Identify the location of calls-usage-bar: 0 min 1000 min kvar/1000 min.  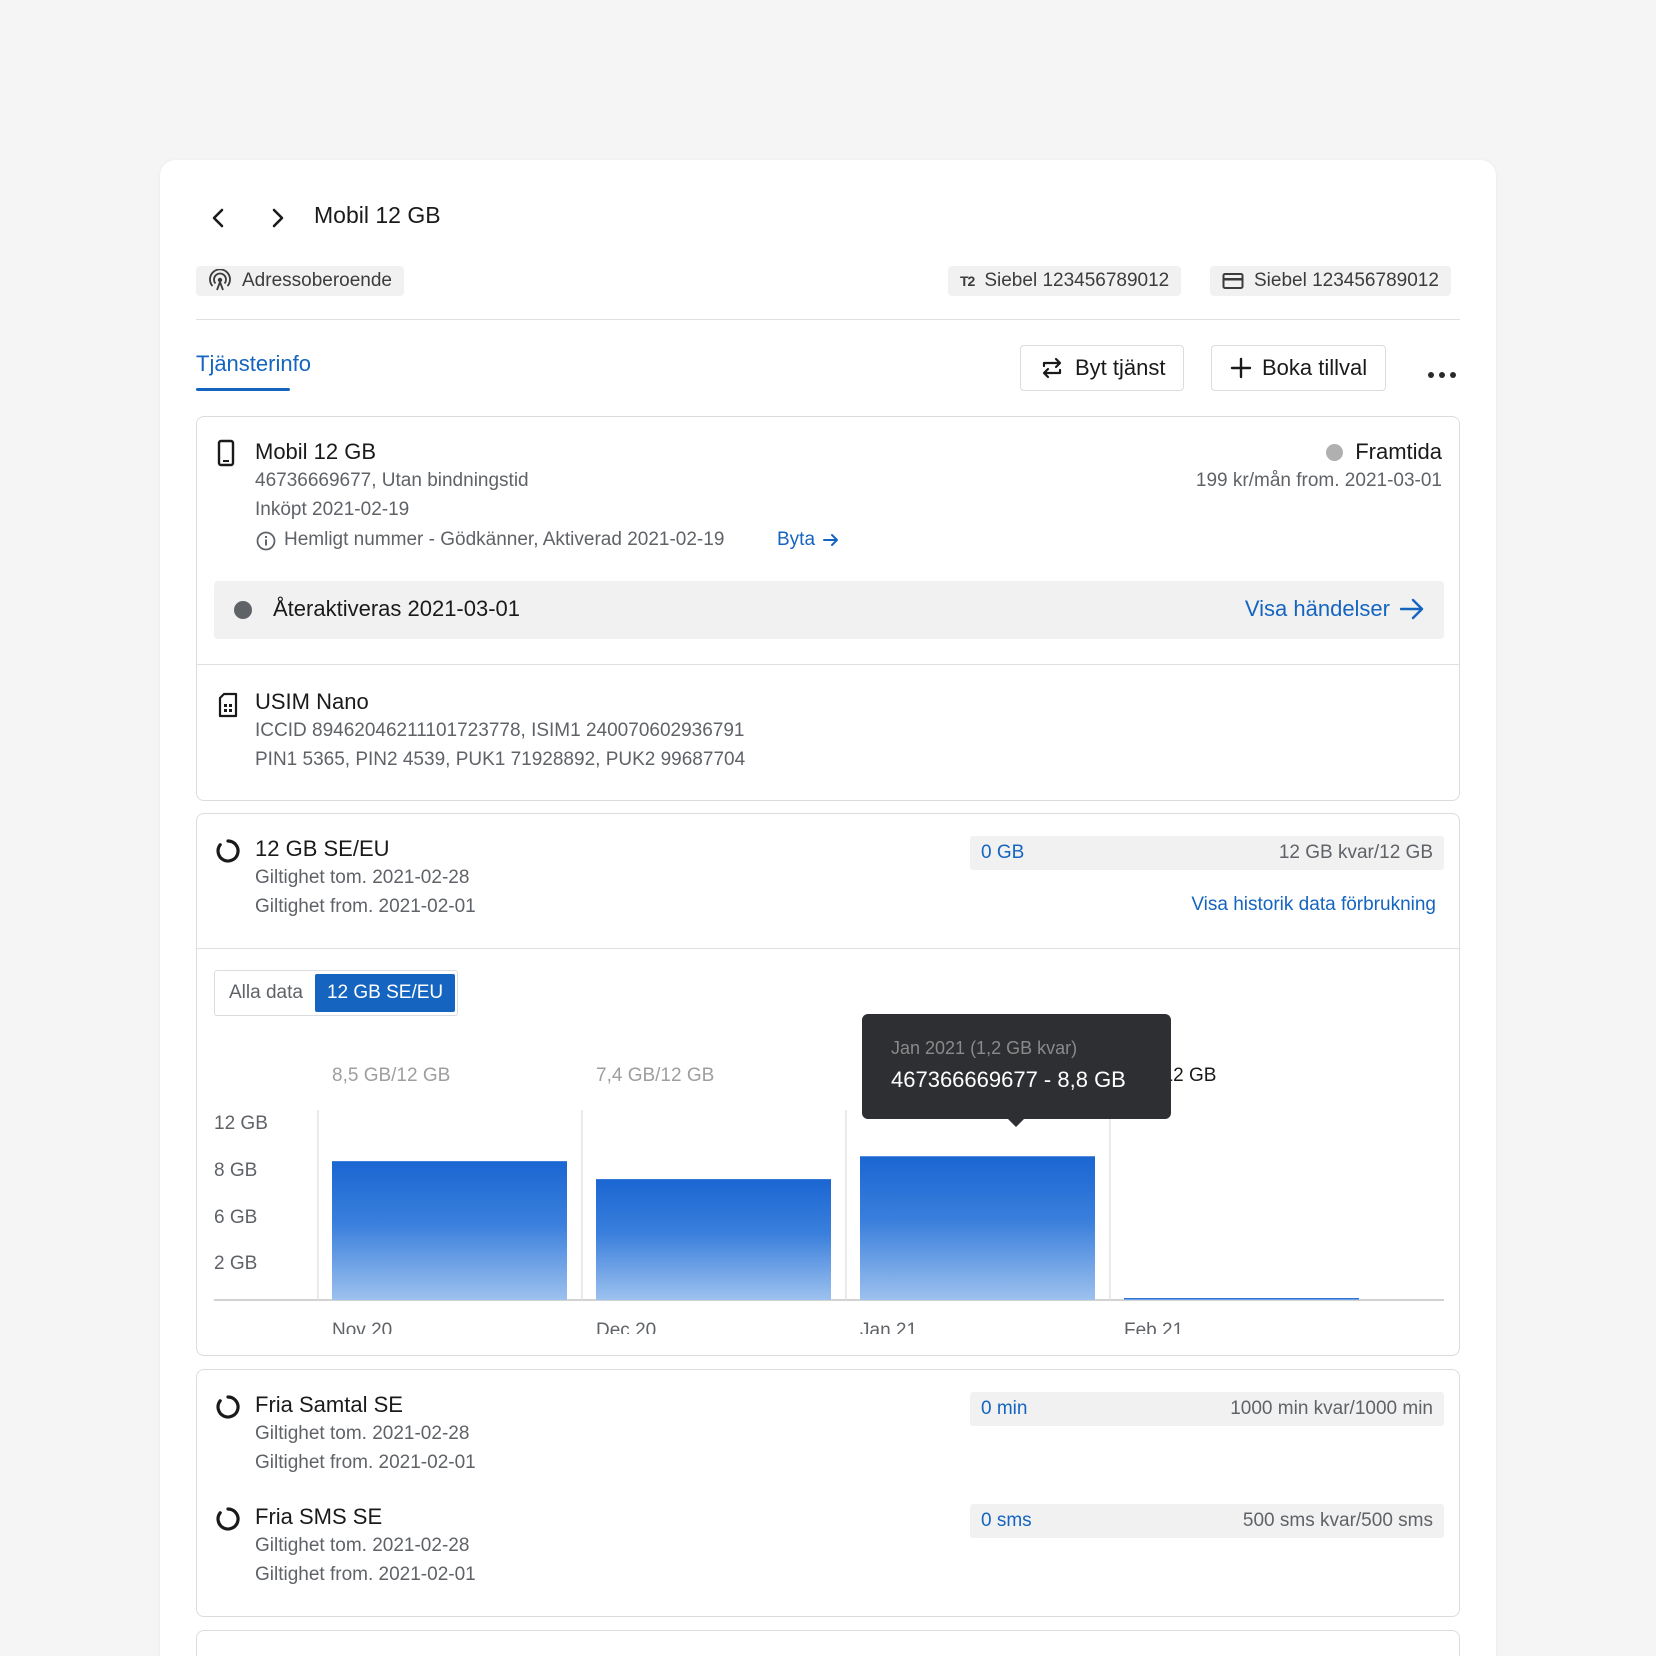
(1207, 1409).